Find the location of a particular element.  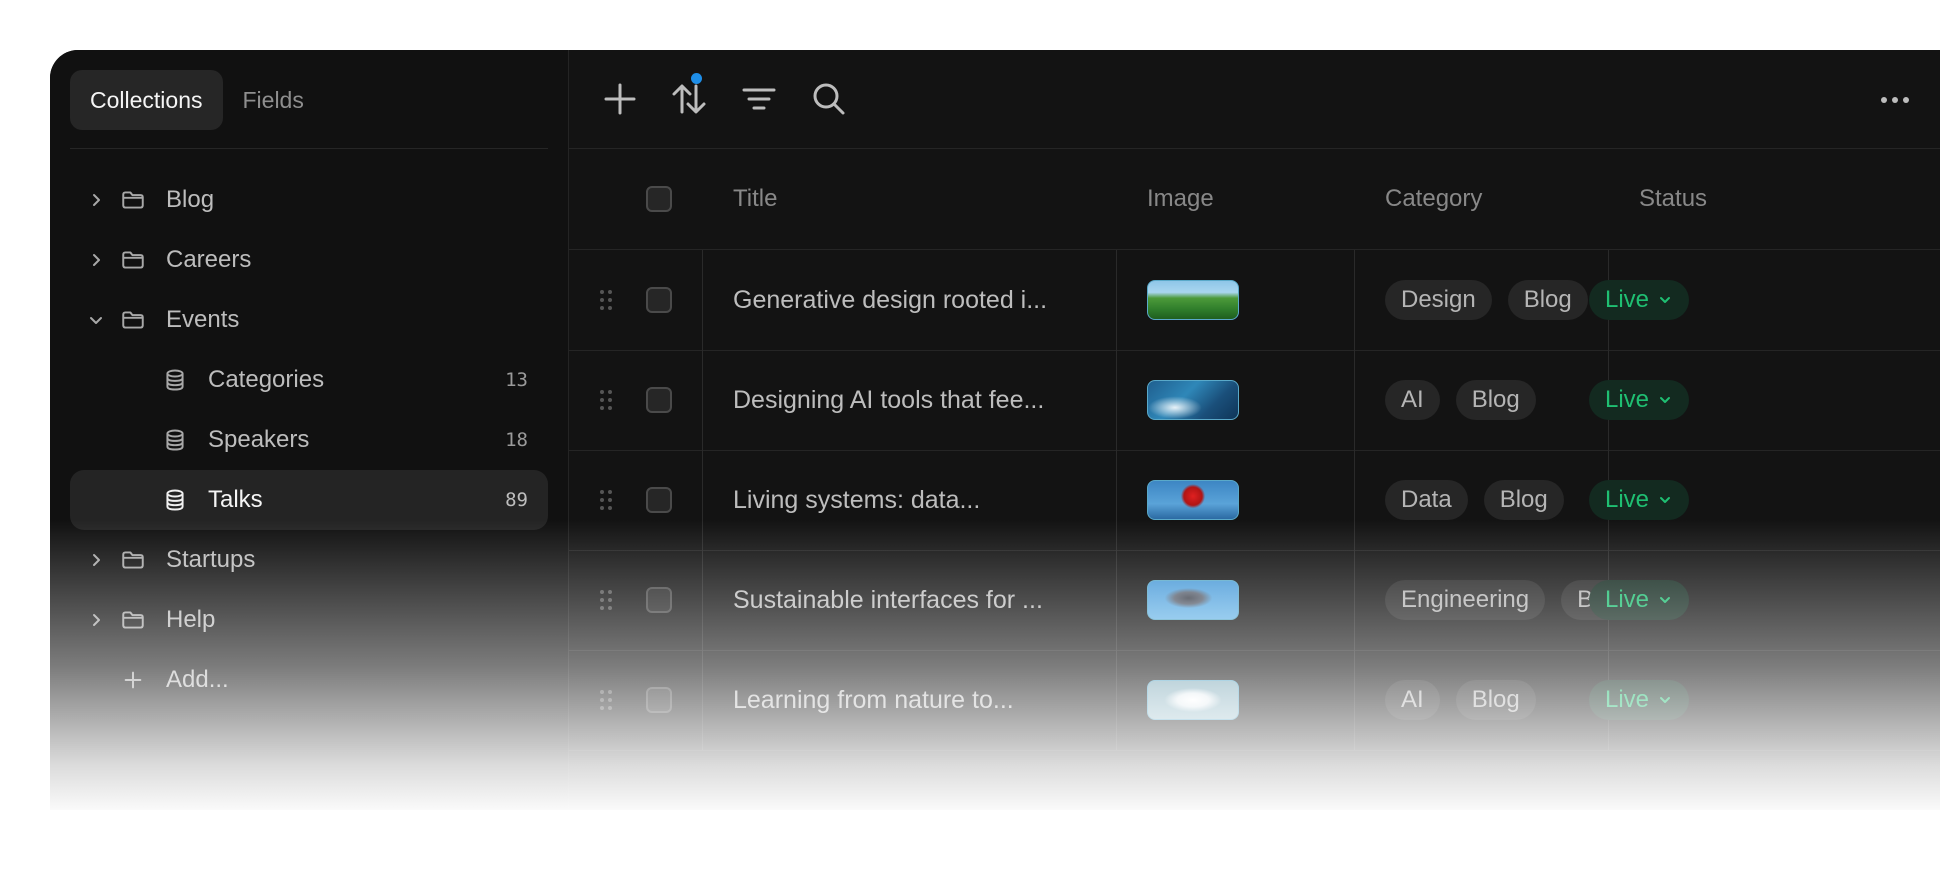

sidebar-item-label: Careers is located at coordinates (209, 259).